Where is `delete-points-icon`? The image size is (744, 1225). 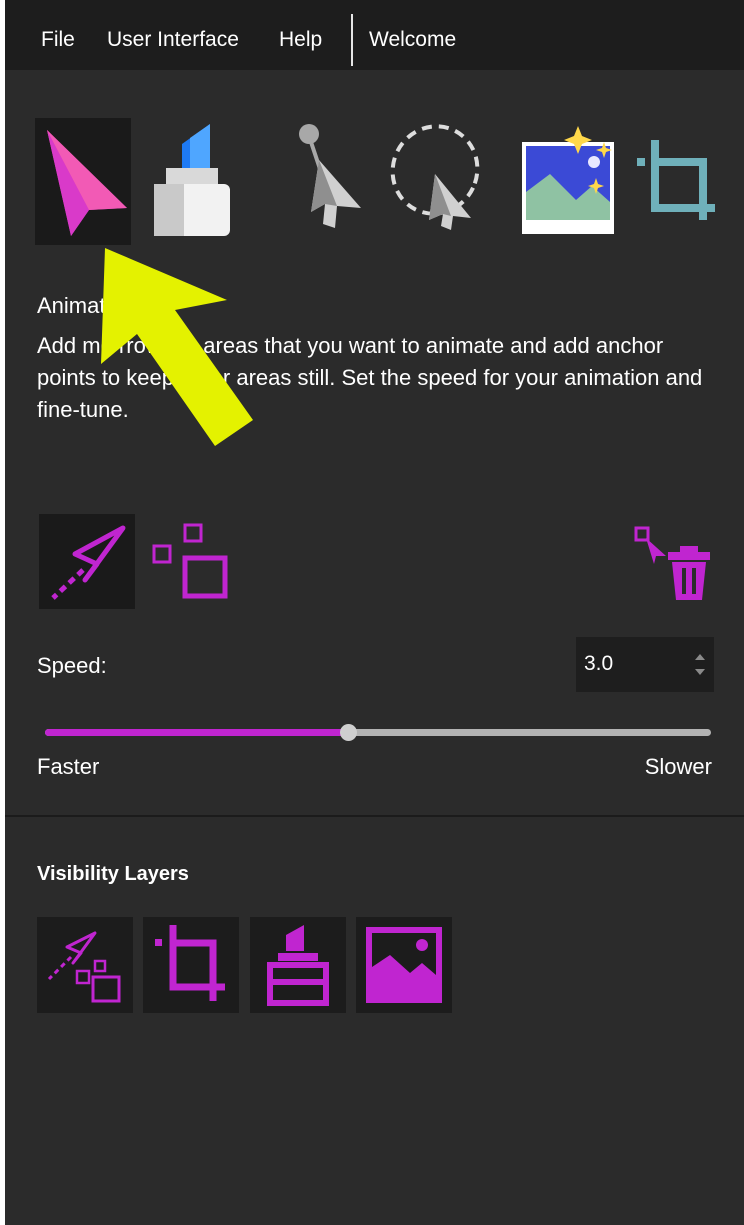 delete-points-icon is located at coordinates (672, 563).